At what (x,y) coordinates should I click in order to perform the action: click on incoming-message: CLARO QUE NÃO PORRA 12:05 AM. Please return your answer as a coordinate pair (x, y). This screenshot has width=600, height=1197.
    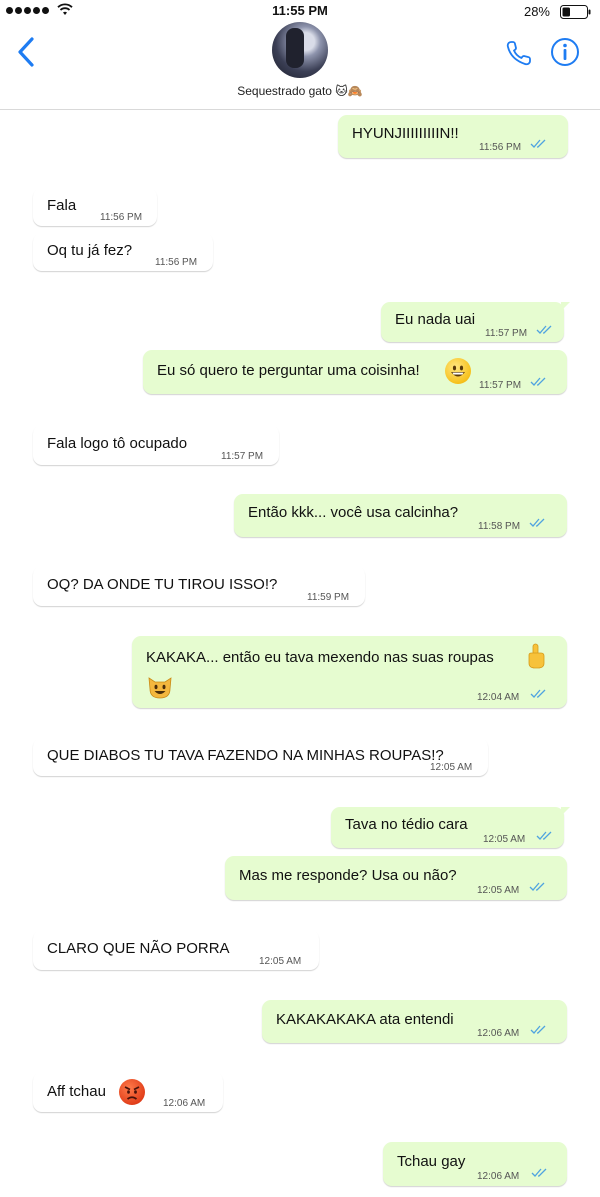
    Looking at the image, I should click on (176, 950).